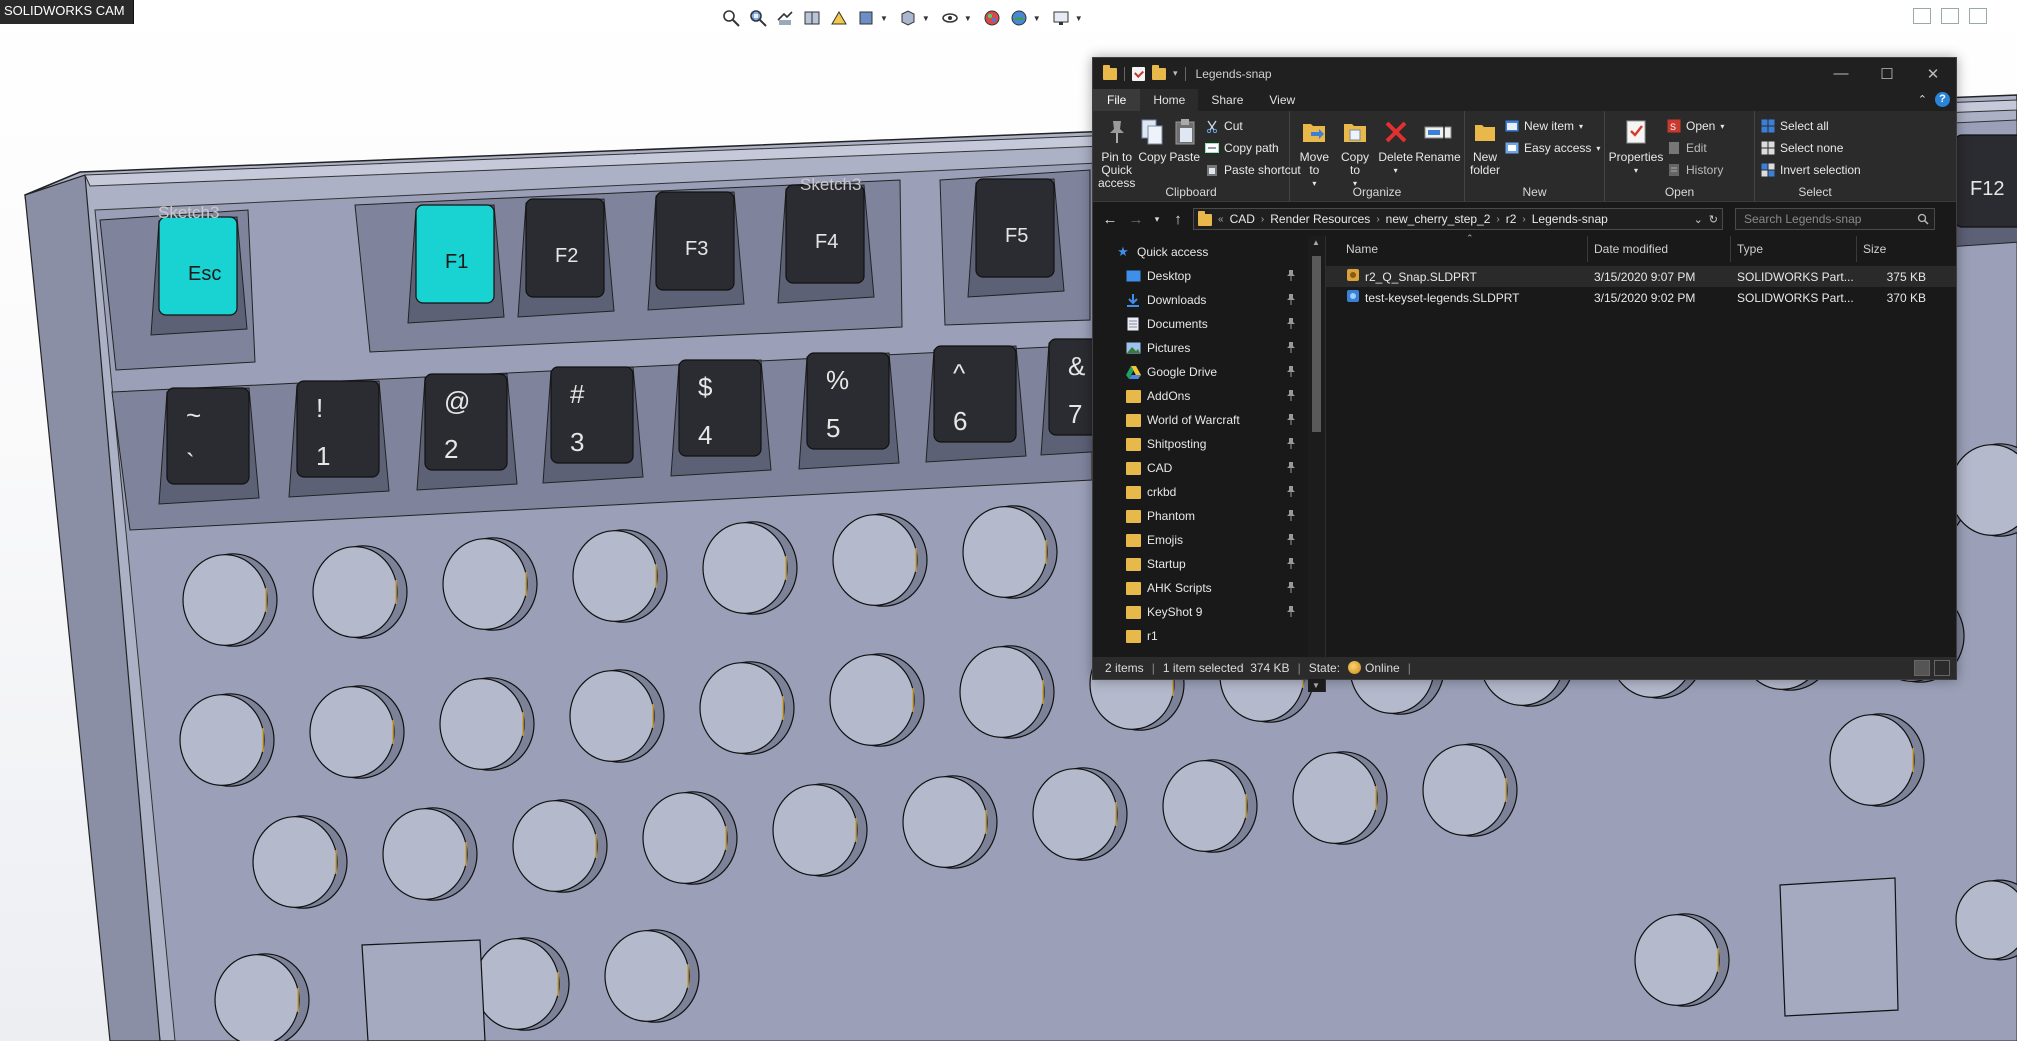 This screenshot has height=1041, width=2017. I want to click on nav-item-shitposting: Shitposting, so click(1209, 444).